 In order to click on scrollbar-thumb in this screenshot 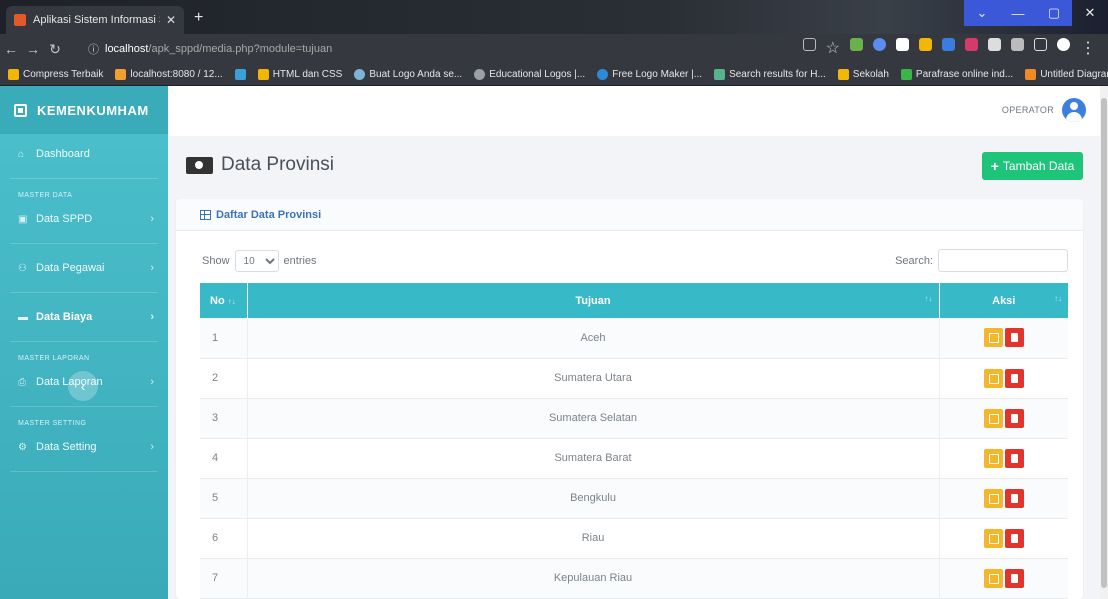, I will do `click(1104, 343)`.